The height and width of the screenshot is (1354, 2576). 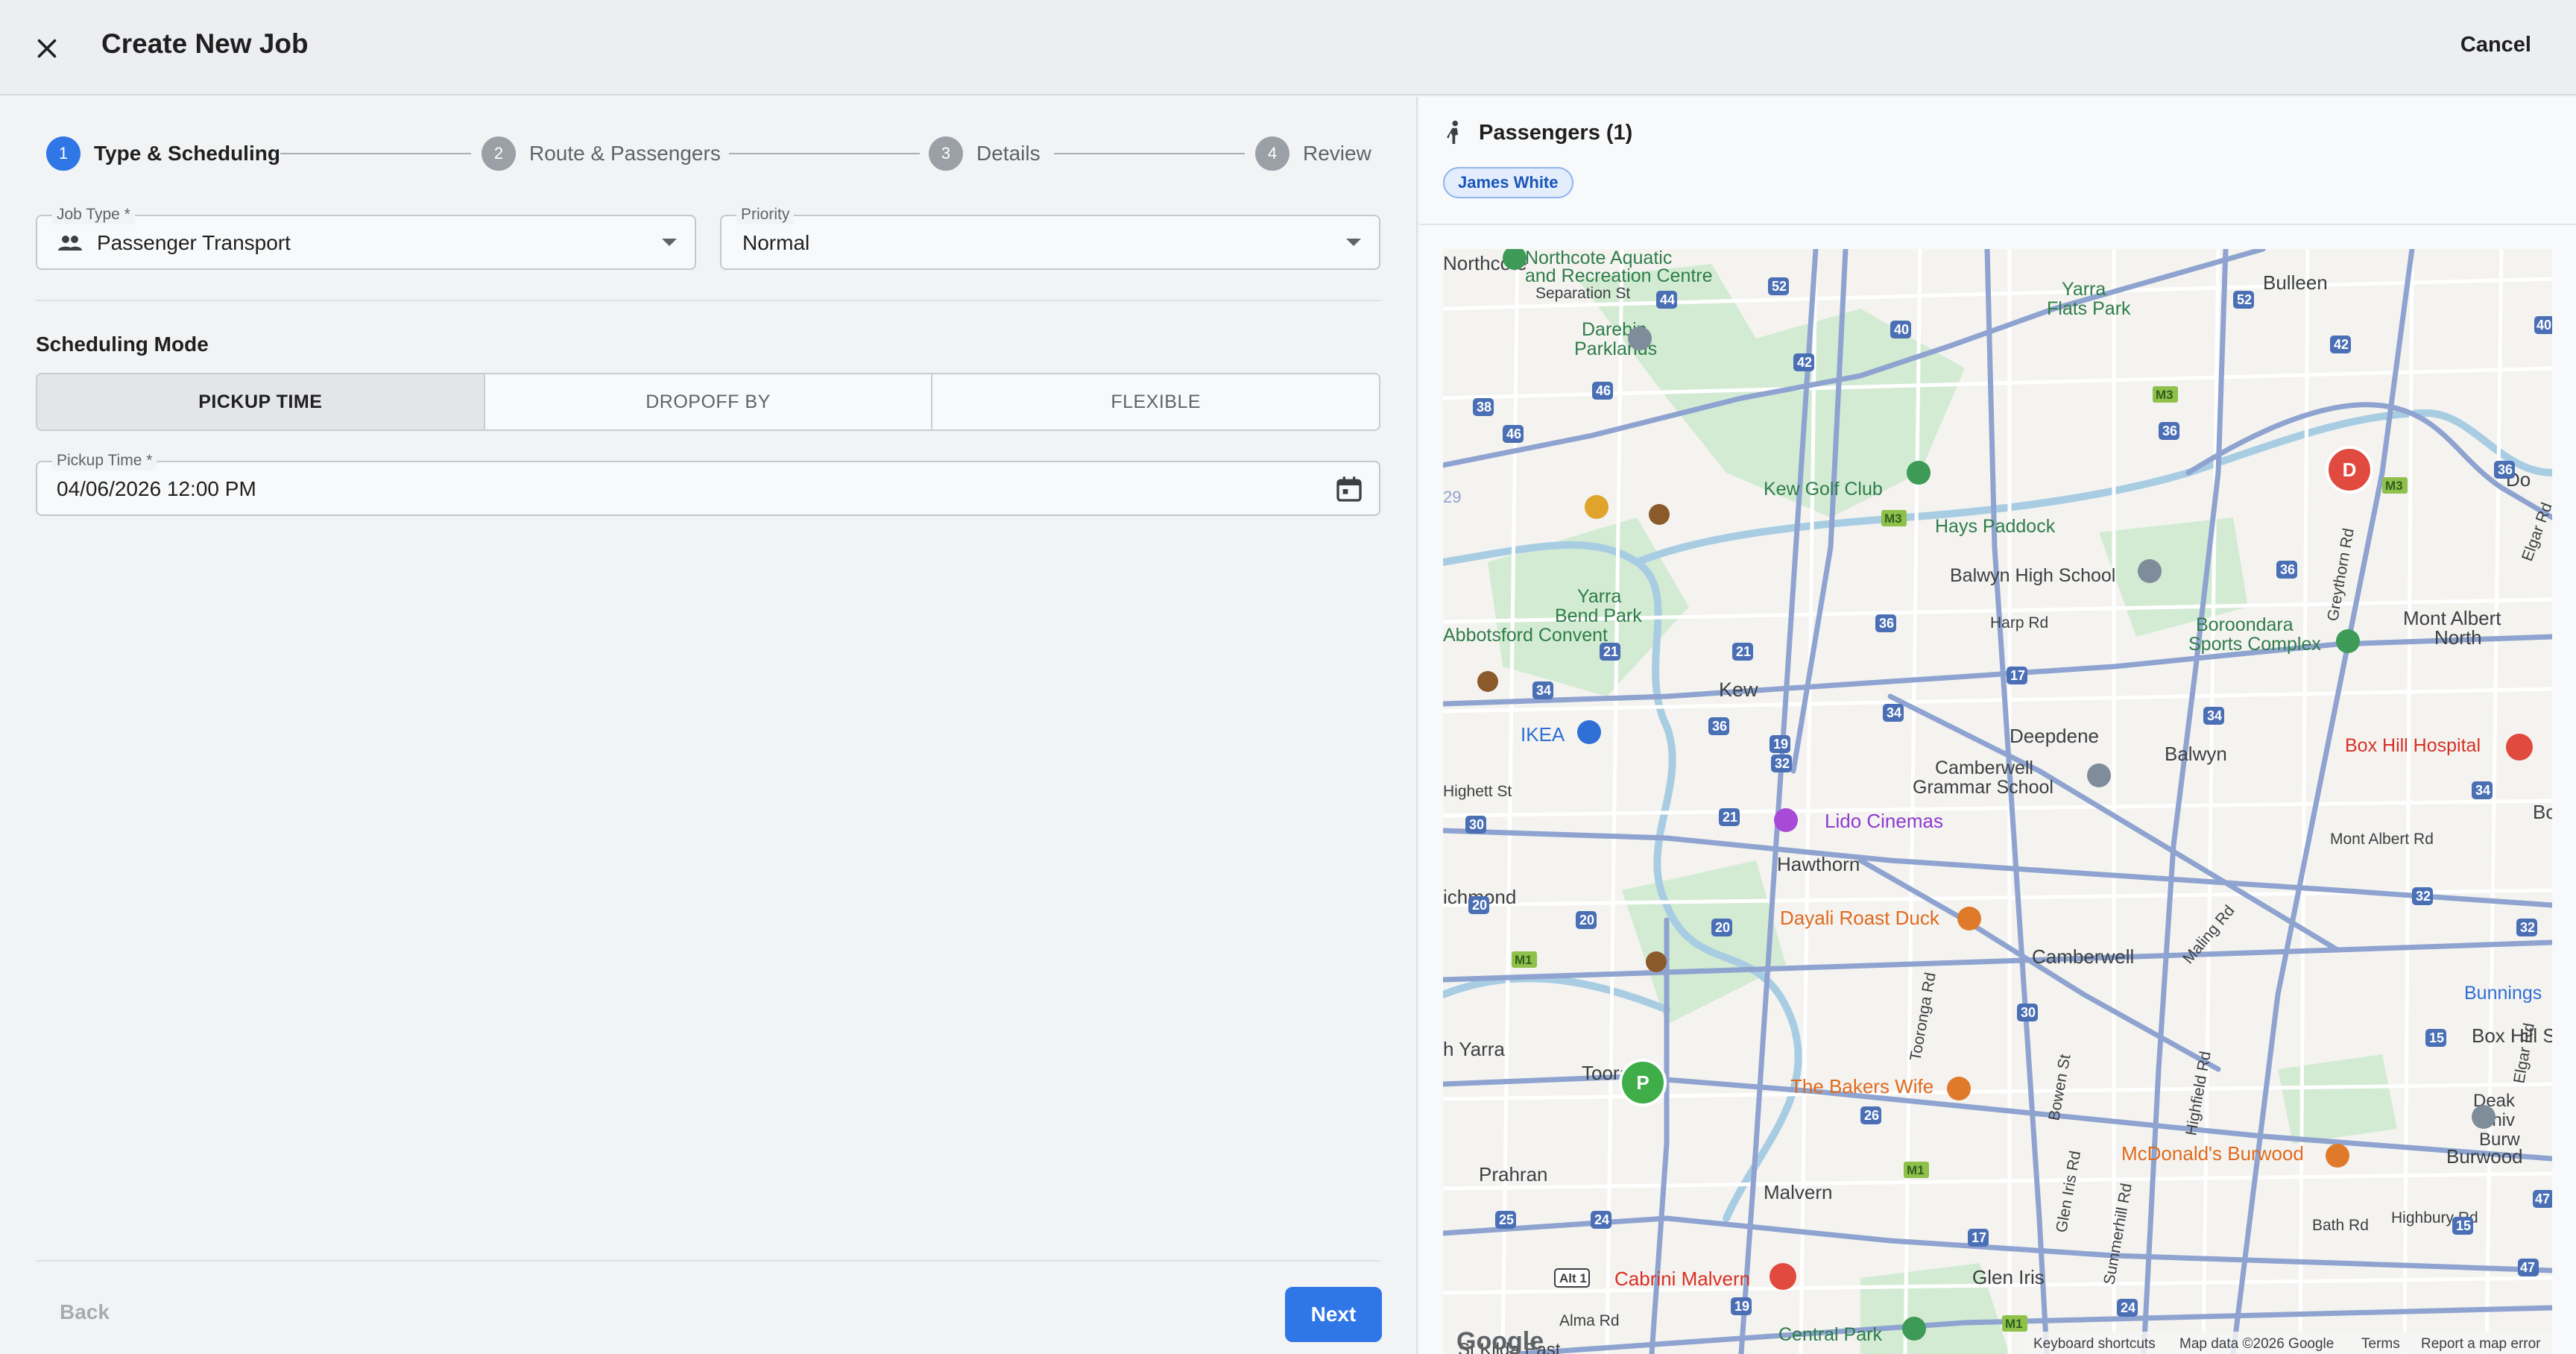 What do you see at coordinates (2542, 812) in the screenshot?
I see `svg-text: Bo` at bounding box center [2542, 812].